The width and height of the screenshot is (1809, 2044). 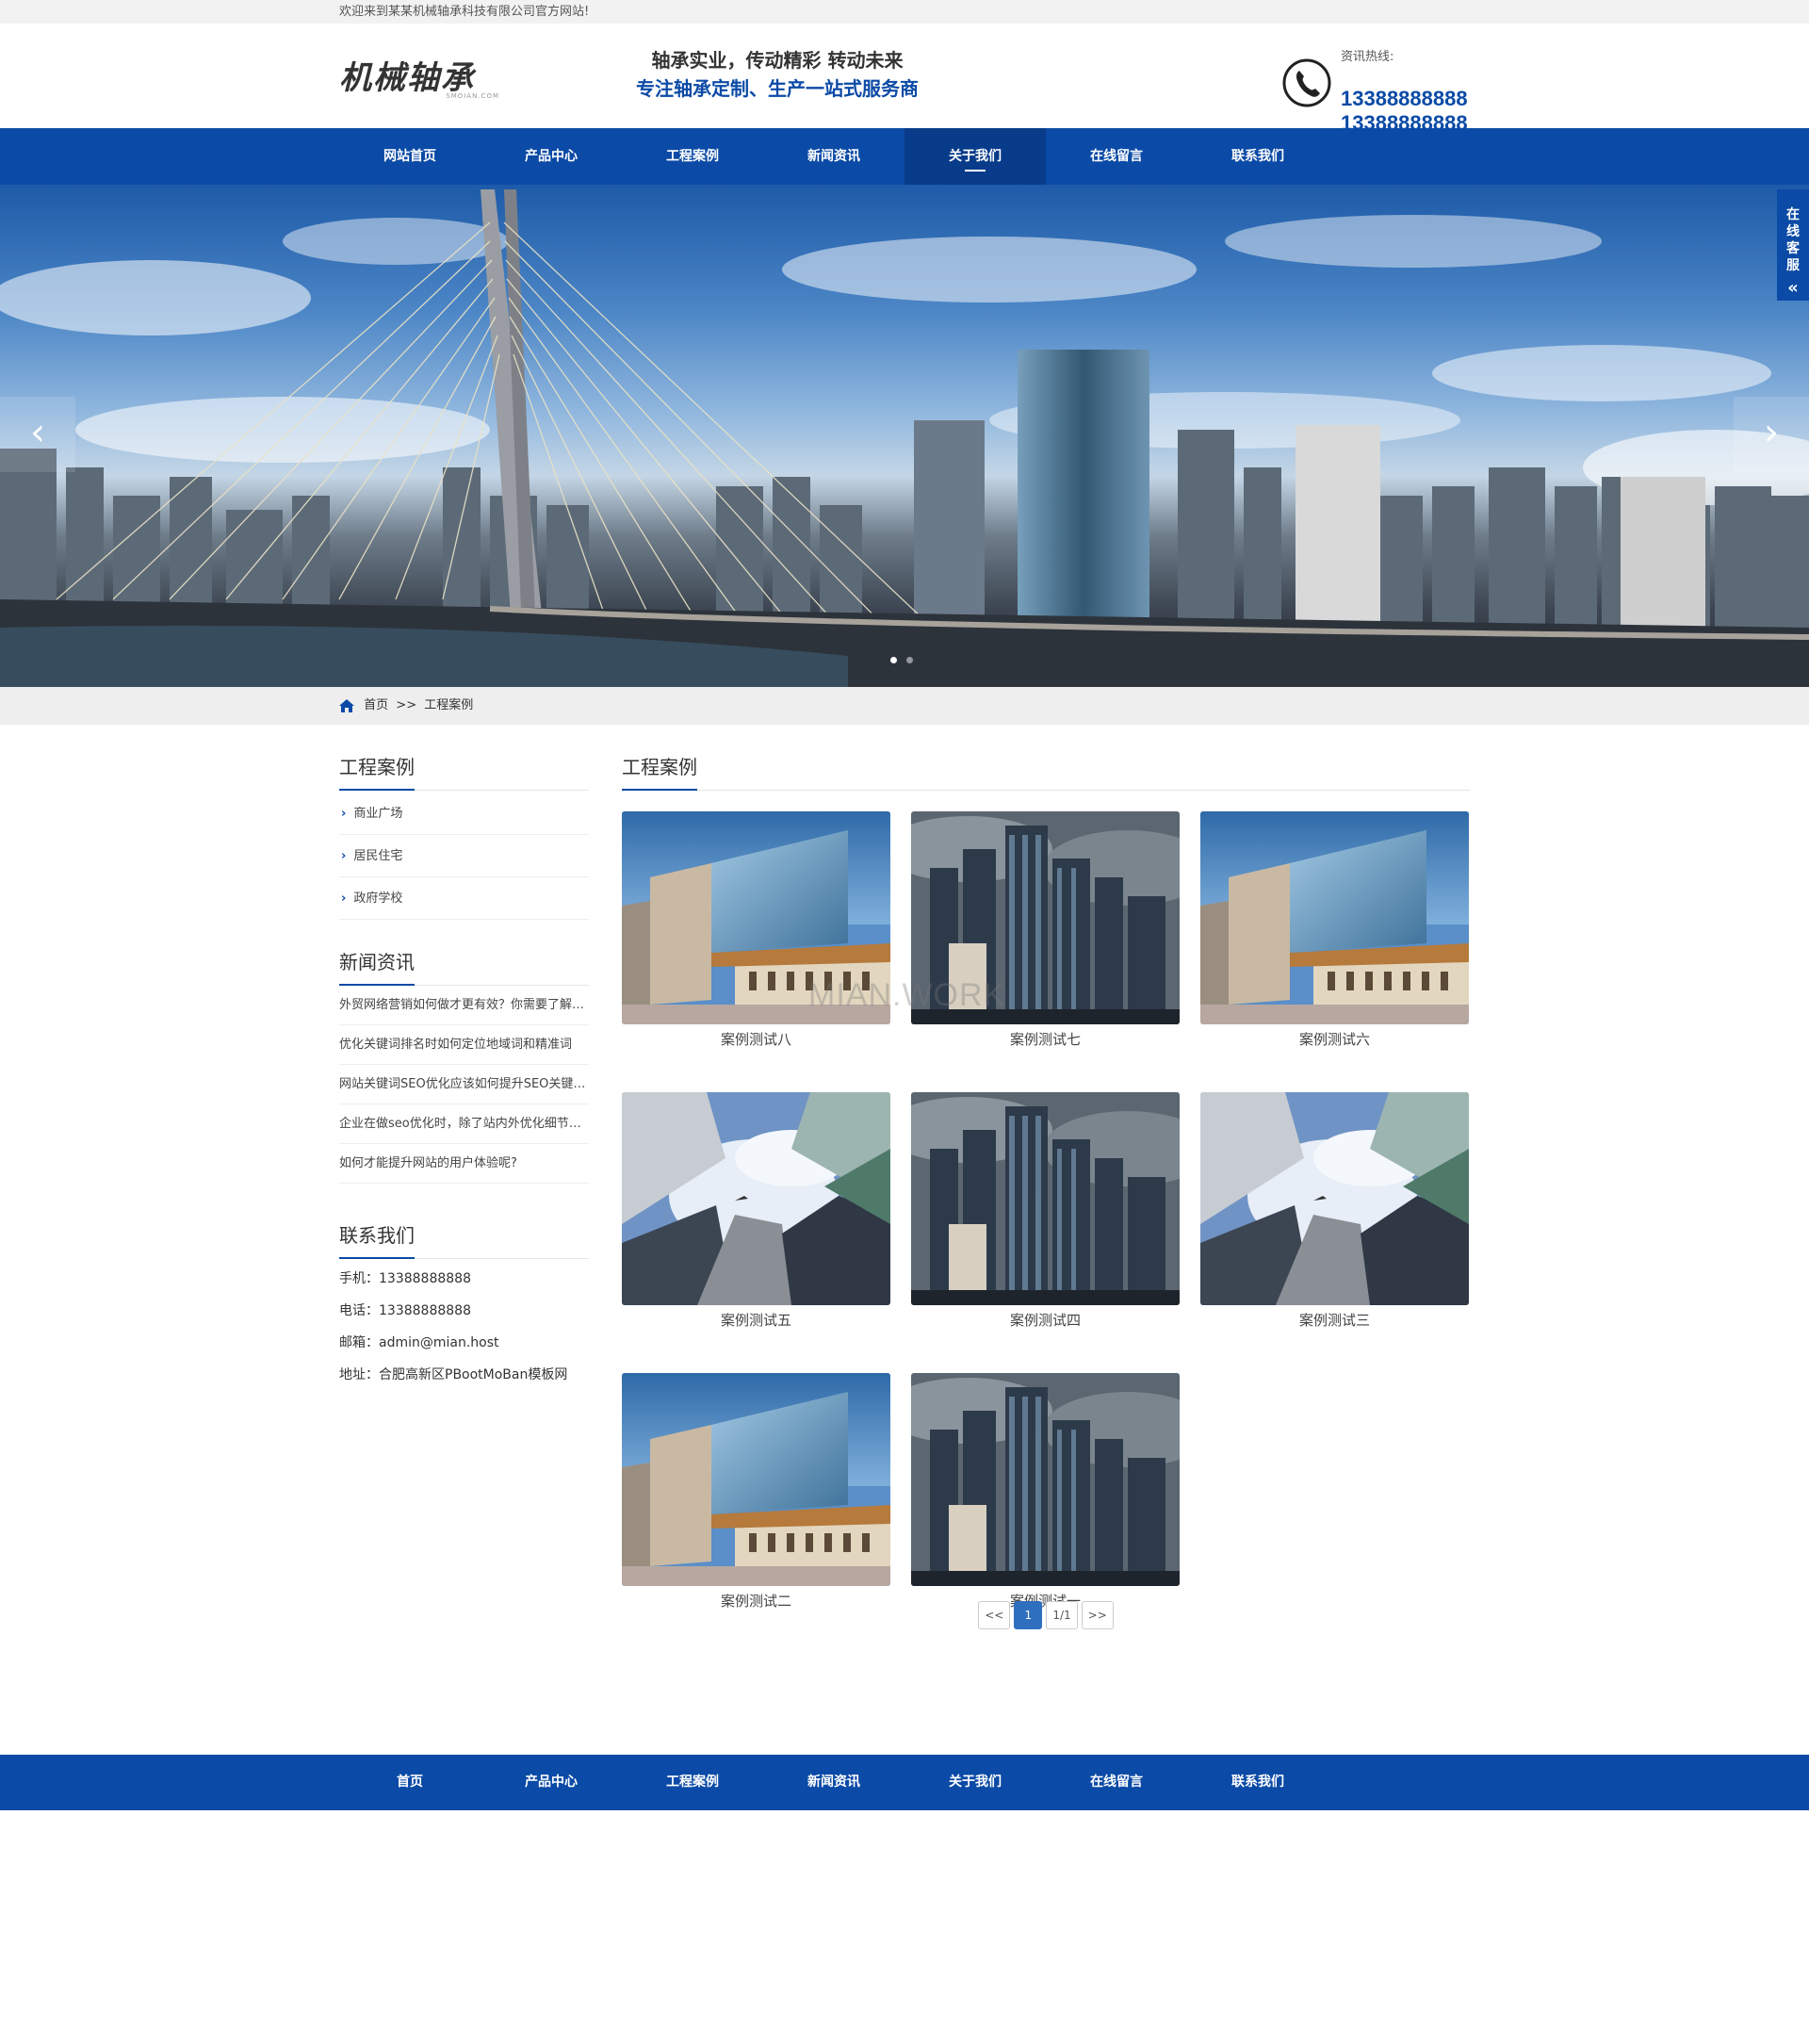 What do you see at coordinates (692, 1782) in the screenshot?
I see `footer-nav-cases: 工程案例` at bounding box center [692, 1782].